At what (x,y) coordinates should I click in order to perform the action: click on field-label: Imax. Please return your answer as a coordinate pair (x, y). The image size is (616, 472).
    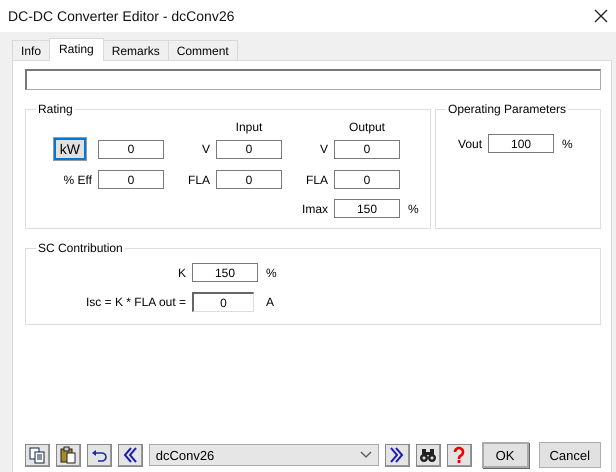
    Looking at the image, I should click on (315, 209).